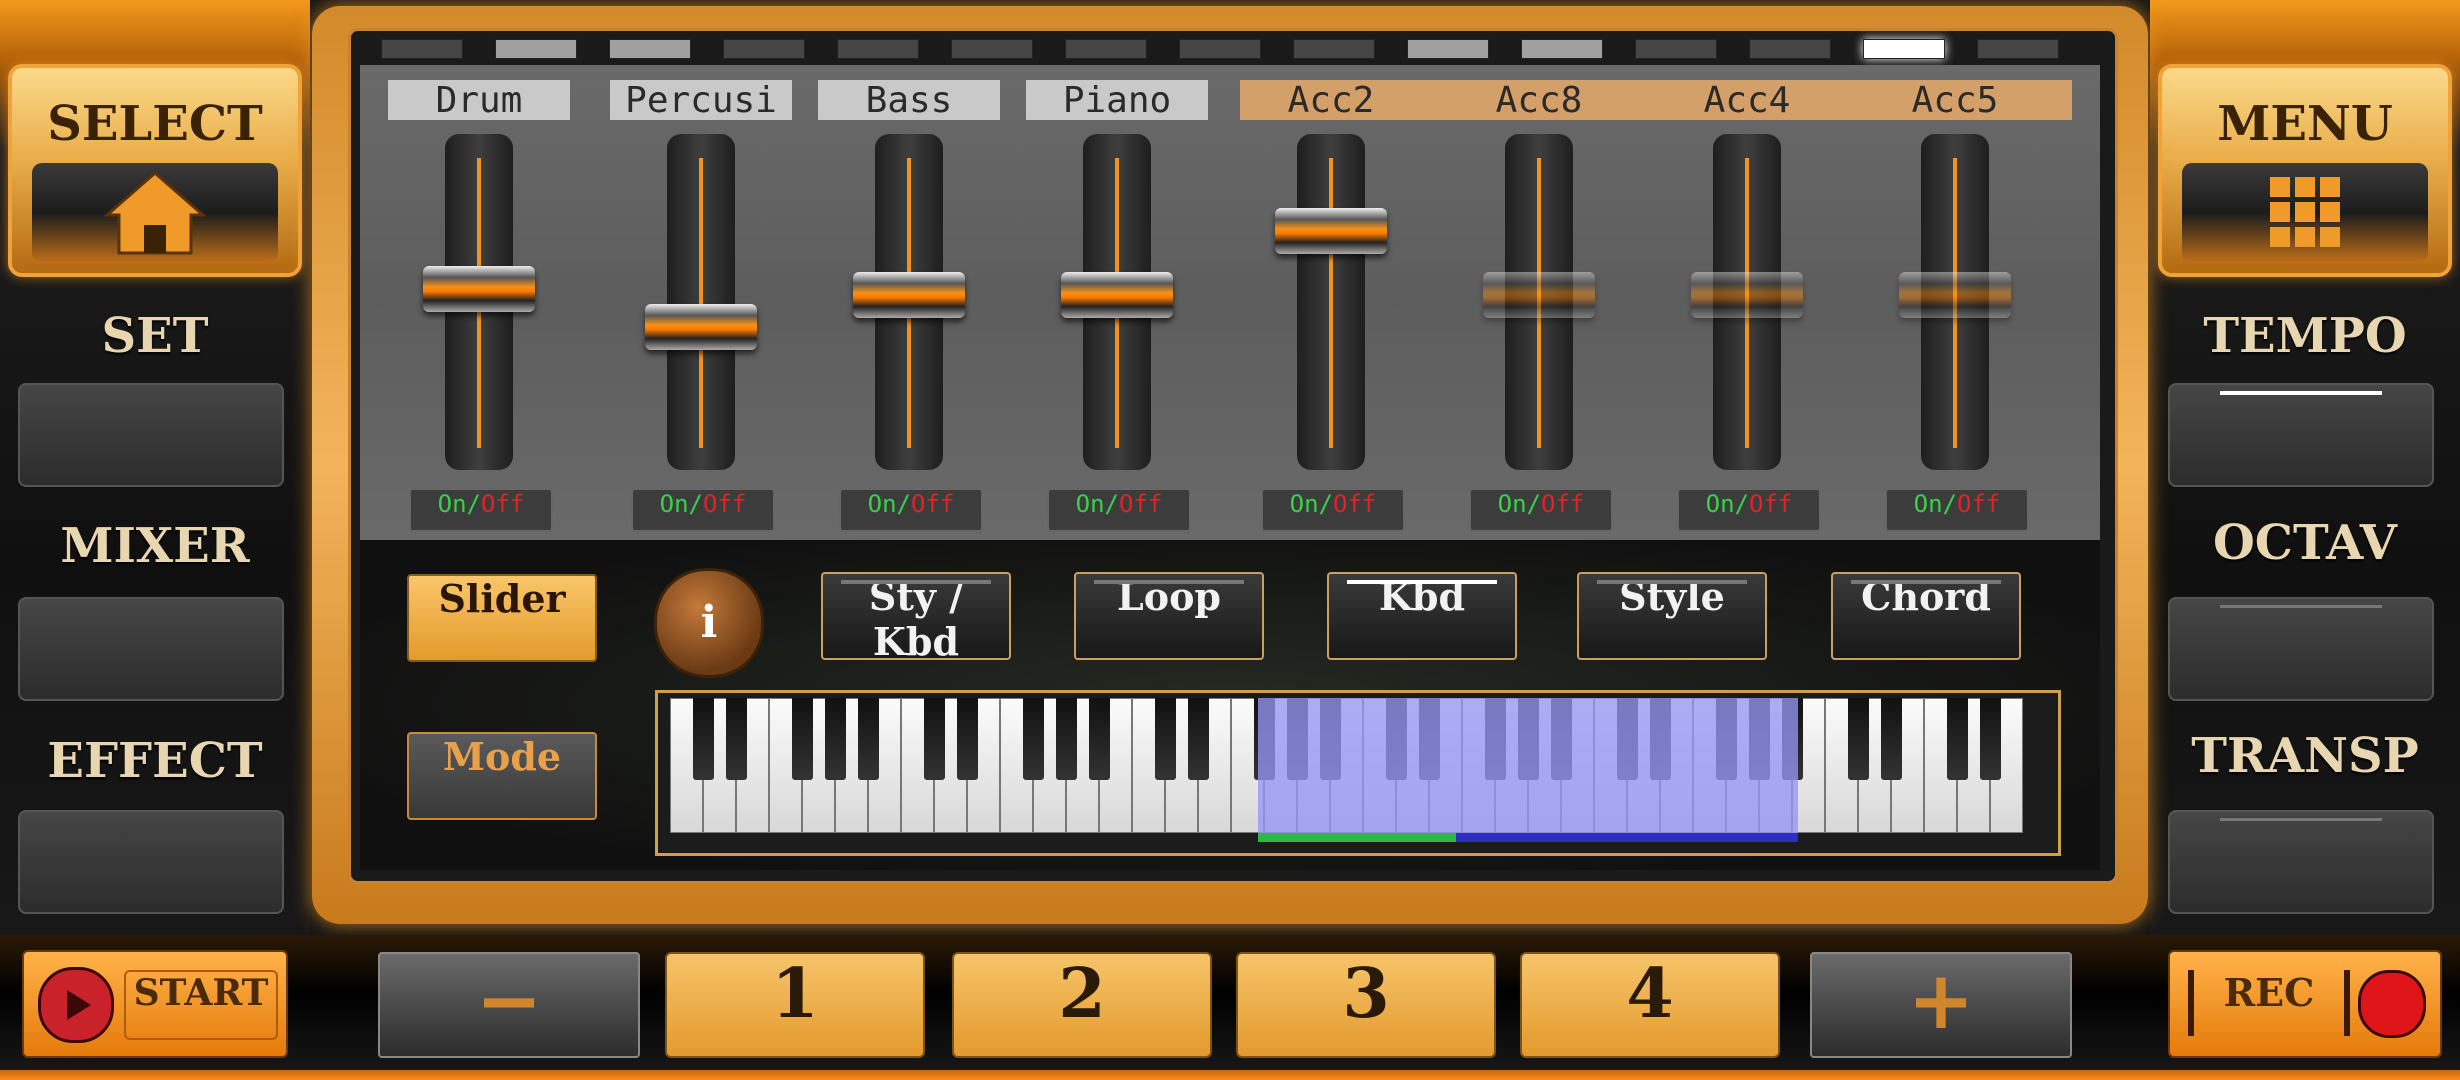 Image resolution: width=2460 pixels, height=1080 pixels. What do you see at coordinates (1941, 1005) in the screenshot?
I see `plus-button: +` at bounding box center [1941, 1005].